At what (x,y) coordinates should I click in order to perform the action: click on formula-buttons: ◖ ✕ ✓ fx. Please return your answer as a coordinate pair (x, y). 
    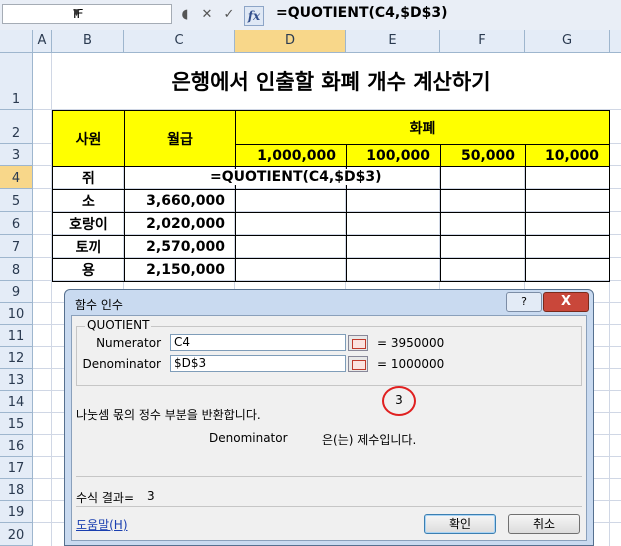
    Looking at the image, I should click on (222, 15).